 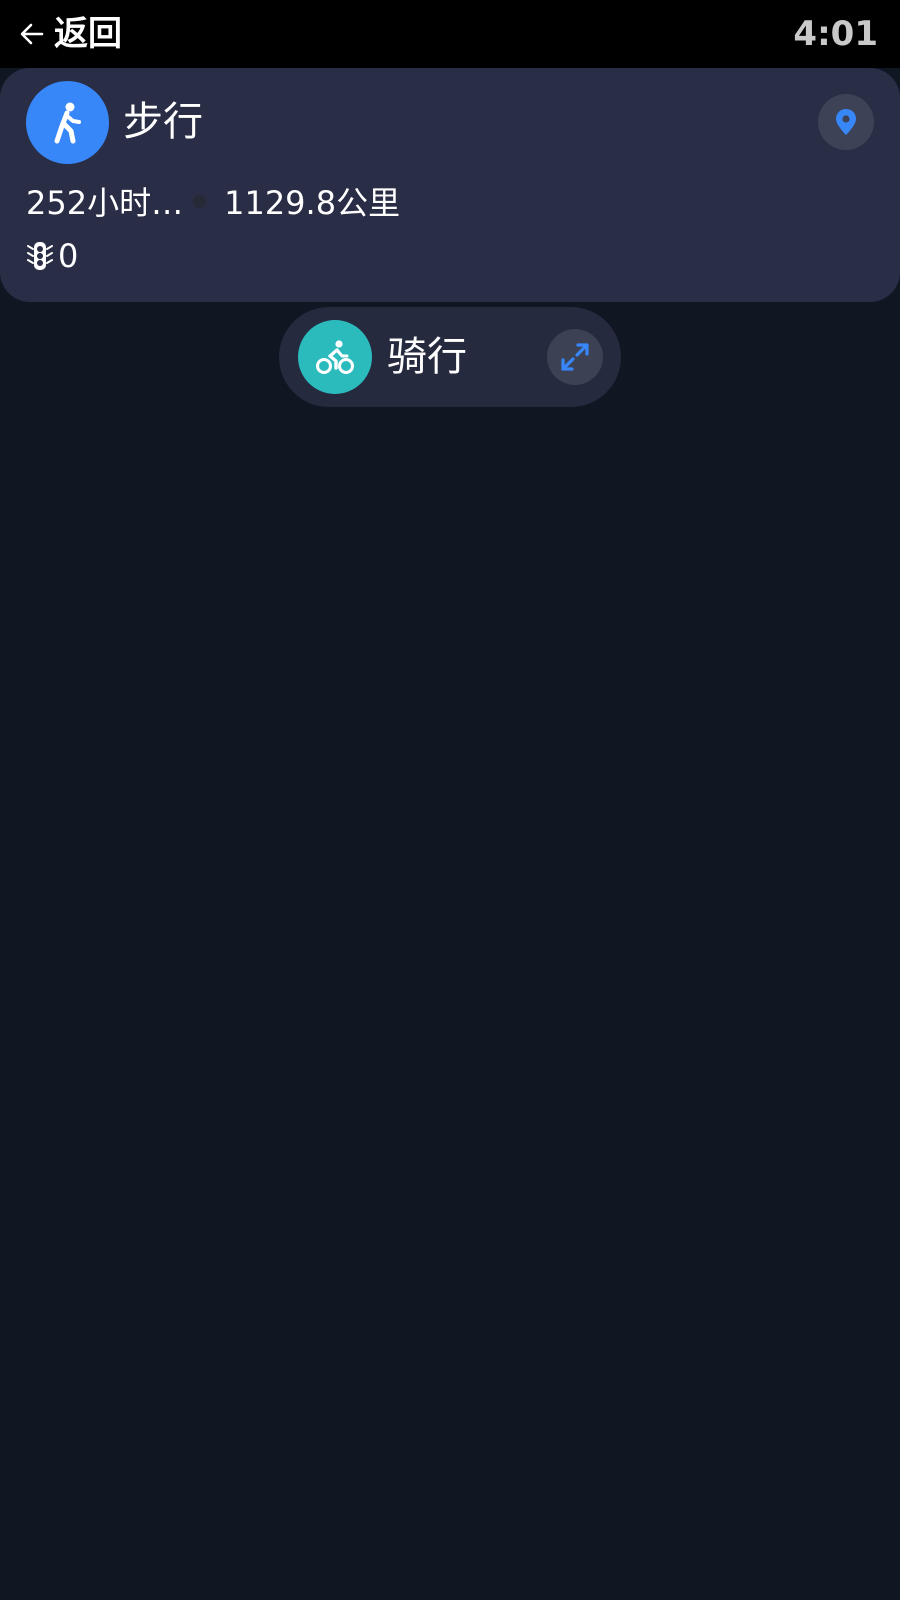 I want to click on ride-mode-label: 骑行, so click(x=427, y=357).